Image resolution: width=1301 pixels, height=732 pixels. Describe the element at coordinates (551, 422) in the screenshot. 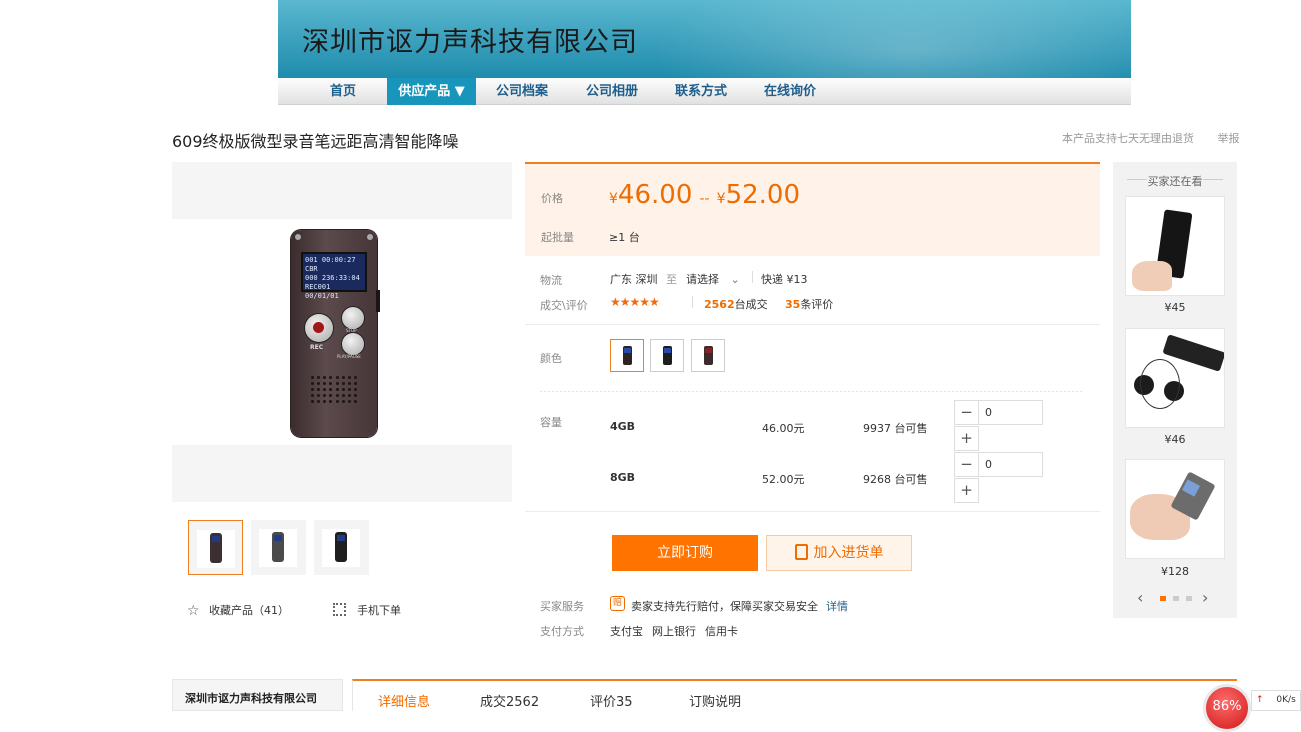

I see `capacity-label: 容量` at that location.